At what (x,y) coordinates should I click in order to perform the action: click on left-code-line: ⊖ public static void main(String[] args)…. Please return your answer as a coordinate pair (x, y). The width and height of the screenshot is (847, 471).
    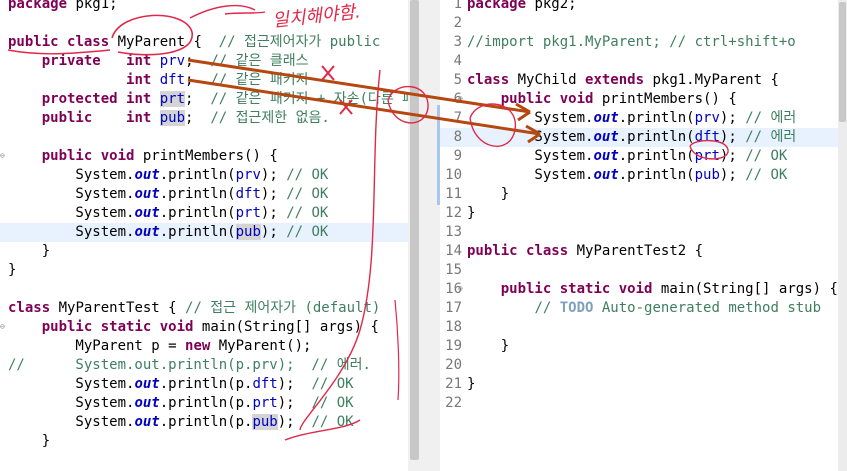
    Looking at the image, I should click on (204, 327).